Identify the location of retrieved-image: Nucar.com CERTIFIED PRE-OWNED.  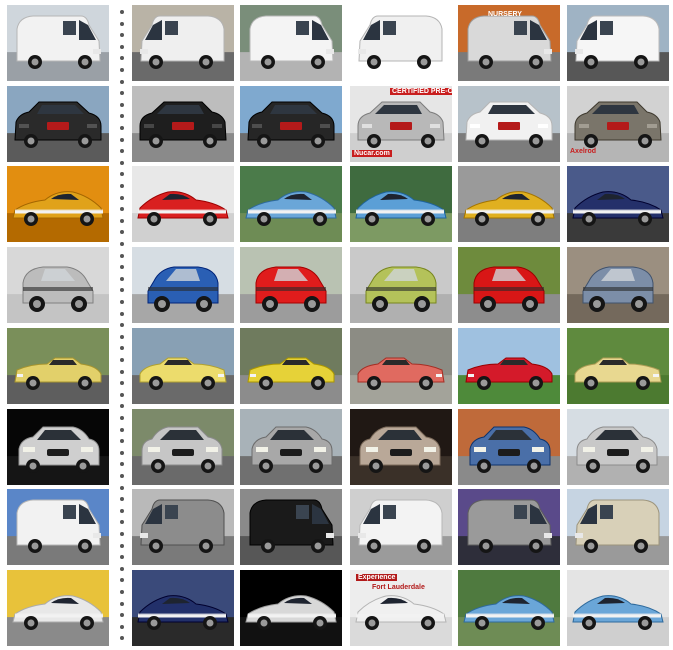
(401, 124).